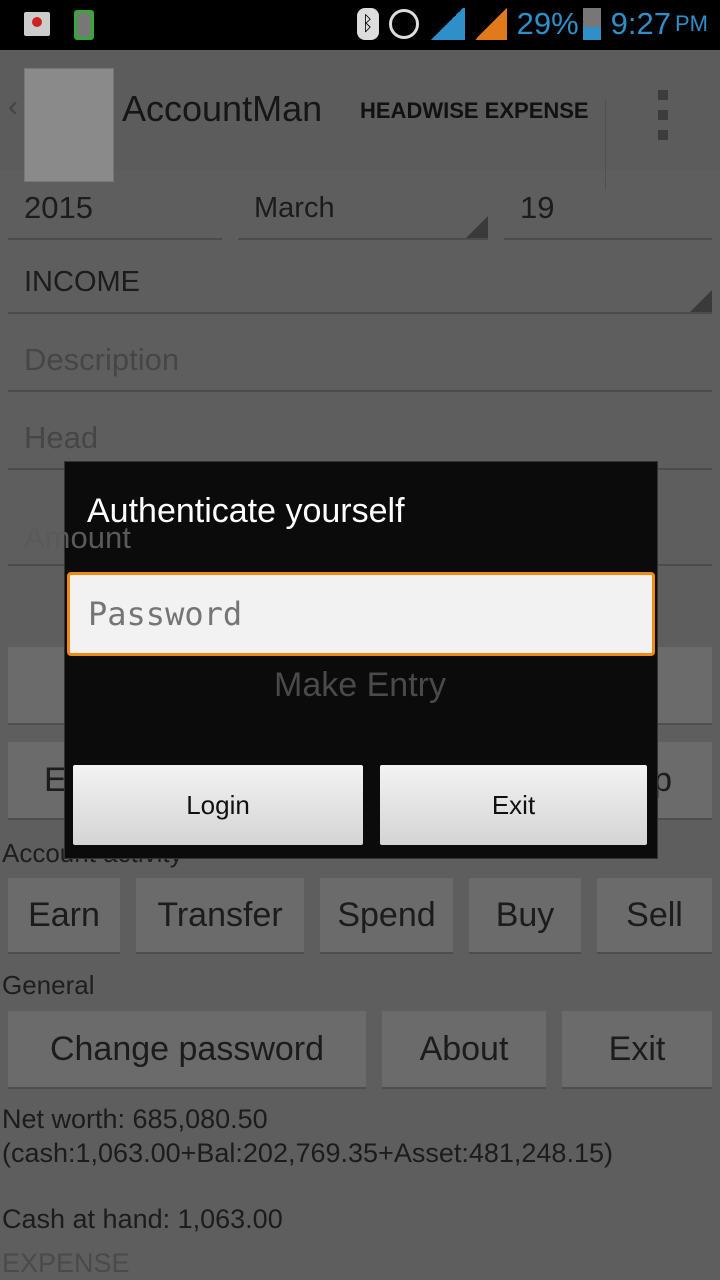 The width and height of the screenshot is (720, 1280). Describe the element at coordinates (640, 23) in the screenshot. I see `clock: 9:27` at that location.